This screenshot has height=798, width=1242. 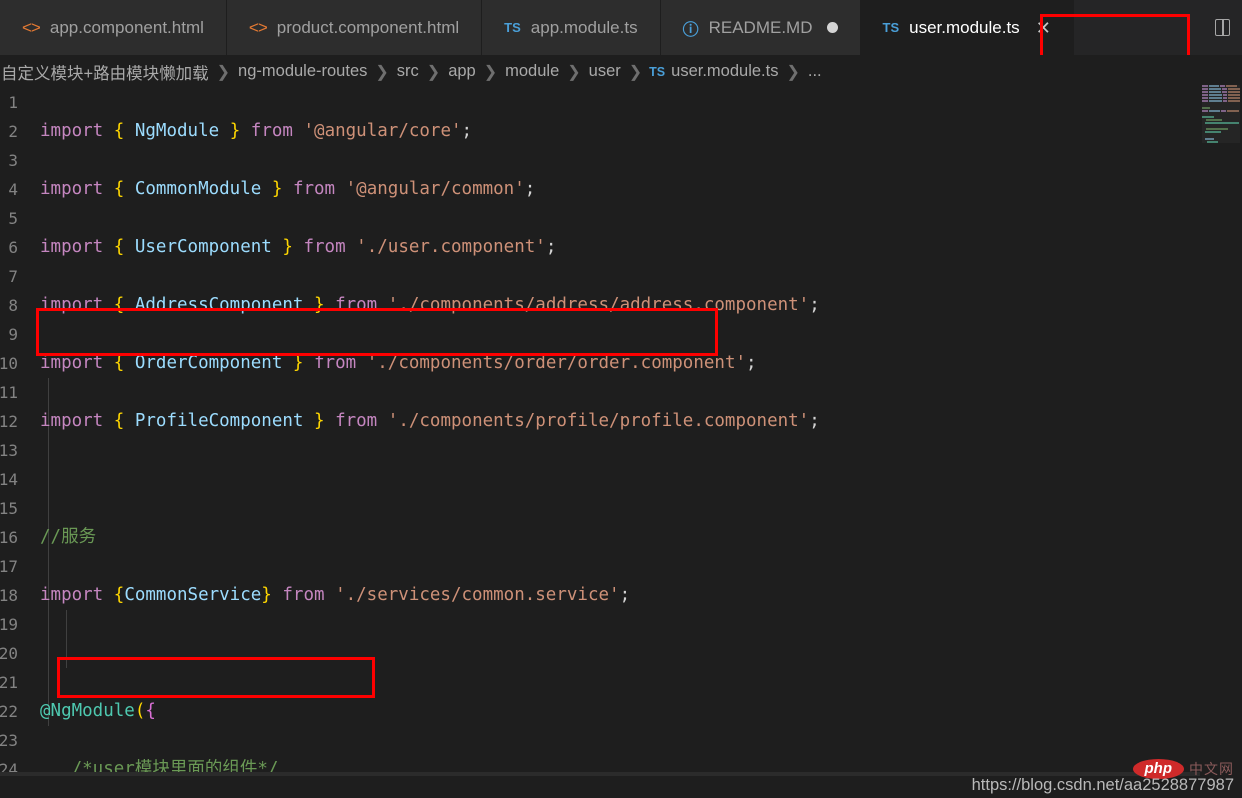 I want to click on line-number: 24, so click(x=9, y=769).